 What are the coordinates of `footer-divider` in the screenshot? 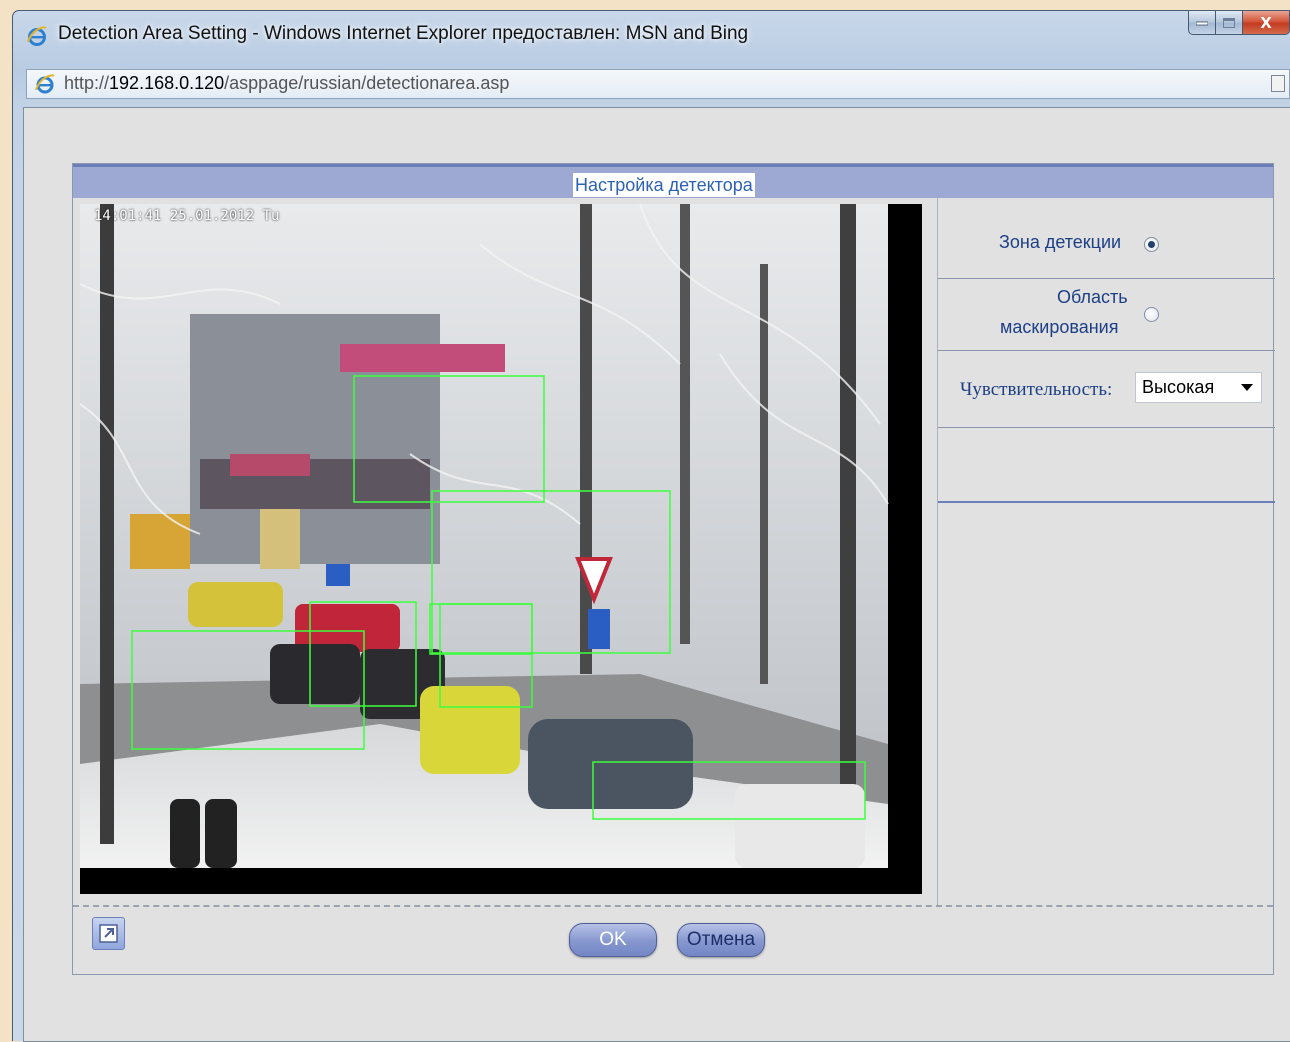 It's located at (673, 906).